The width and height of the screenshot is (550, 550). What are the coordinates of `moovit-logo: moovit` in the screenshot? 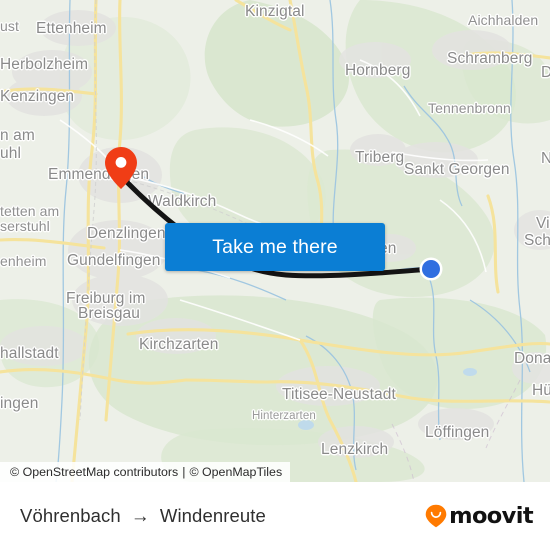 It's located at (479, 515).